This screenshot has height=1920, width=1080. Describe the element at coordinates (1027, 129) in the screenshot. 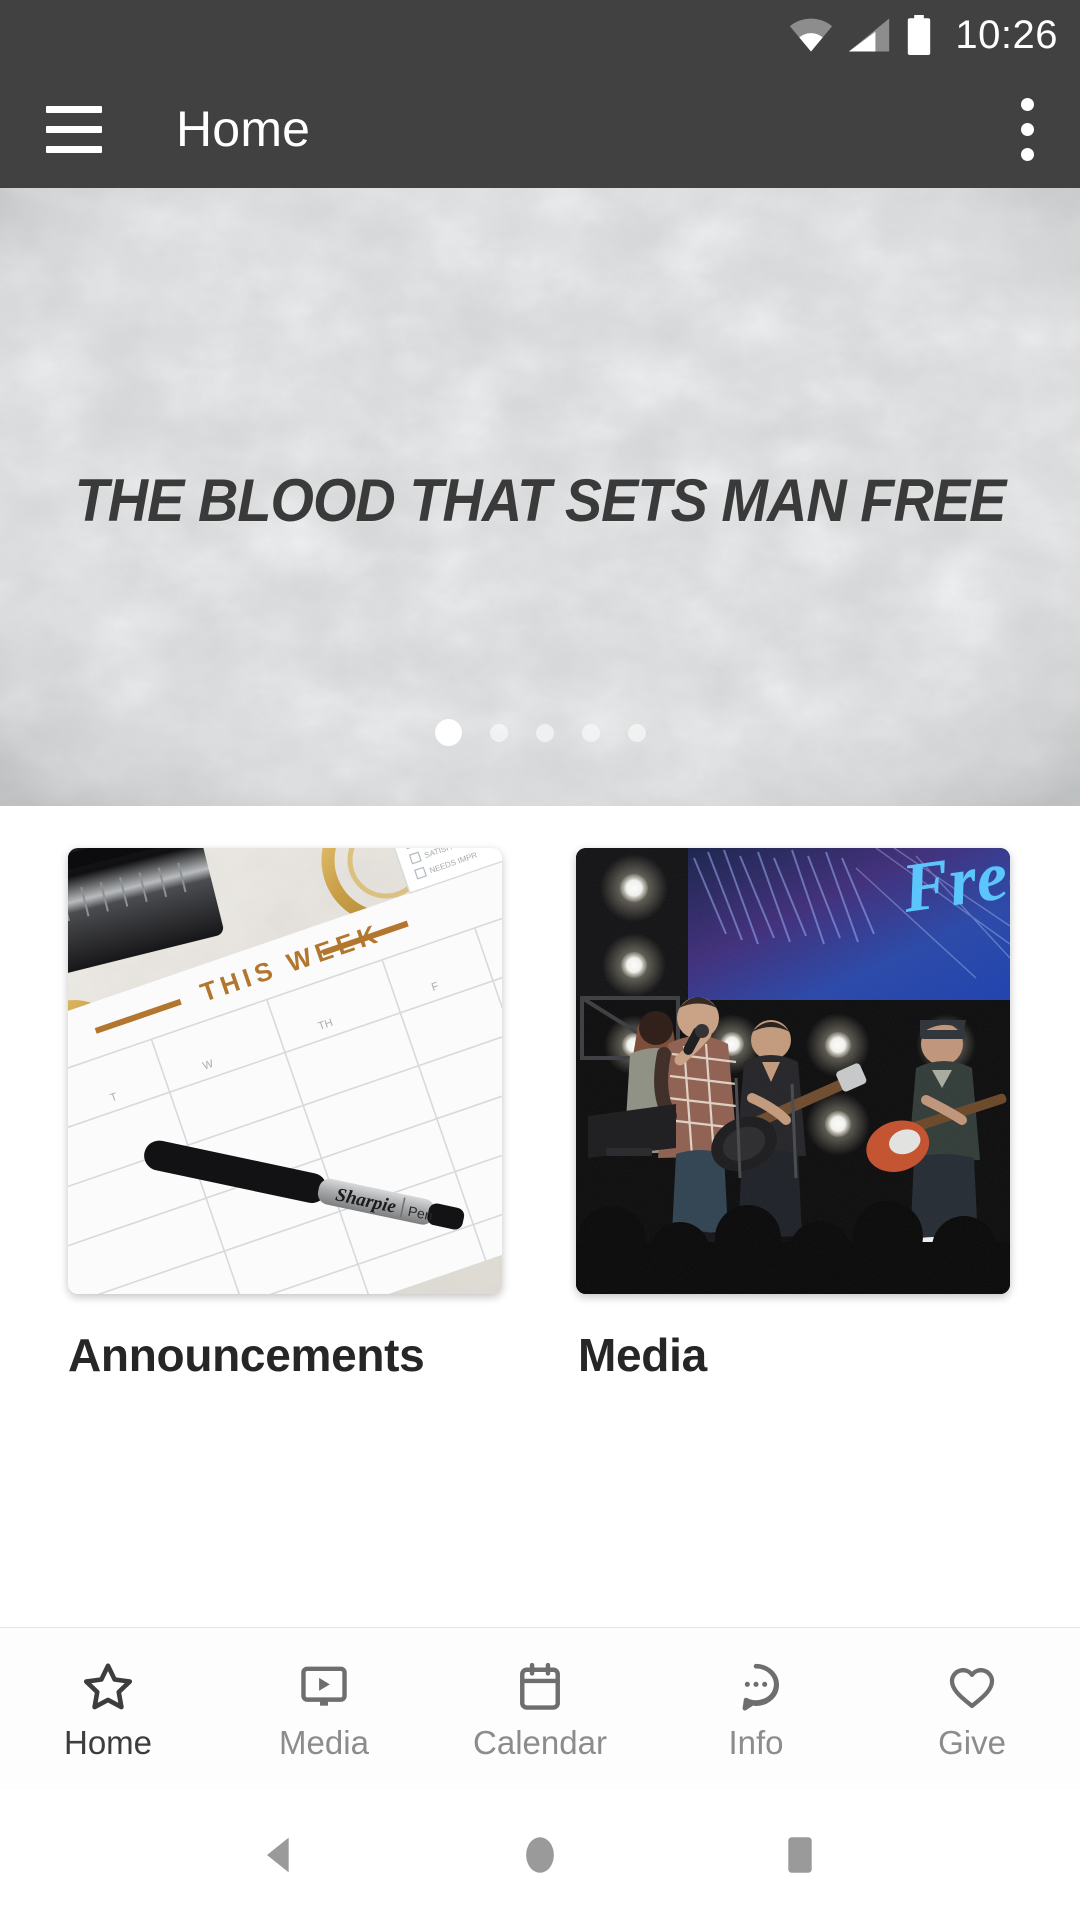

I see `overflow-menu-icon` at that location.